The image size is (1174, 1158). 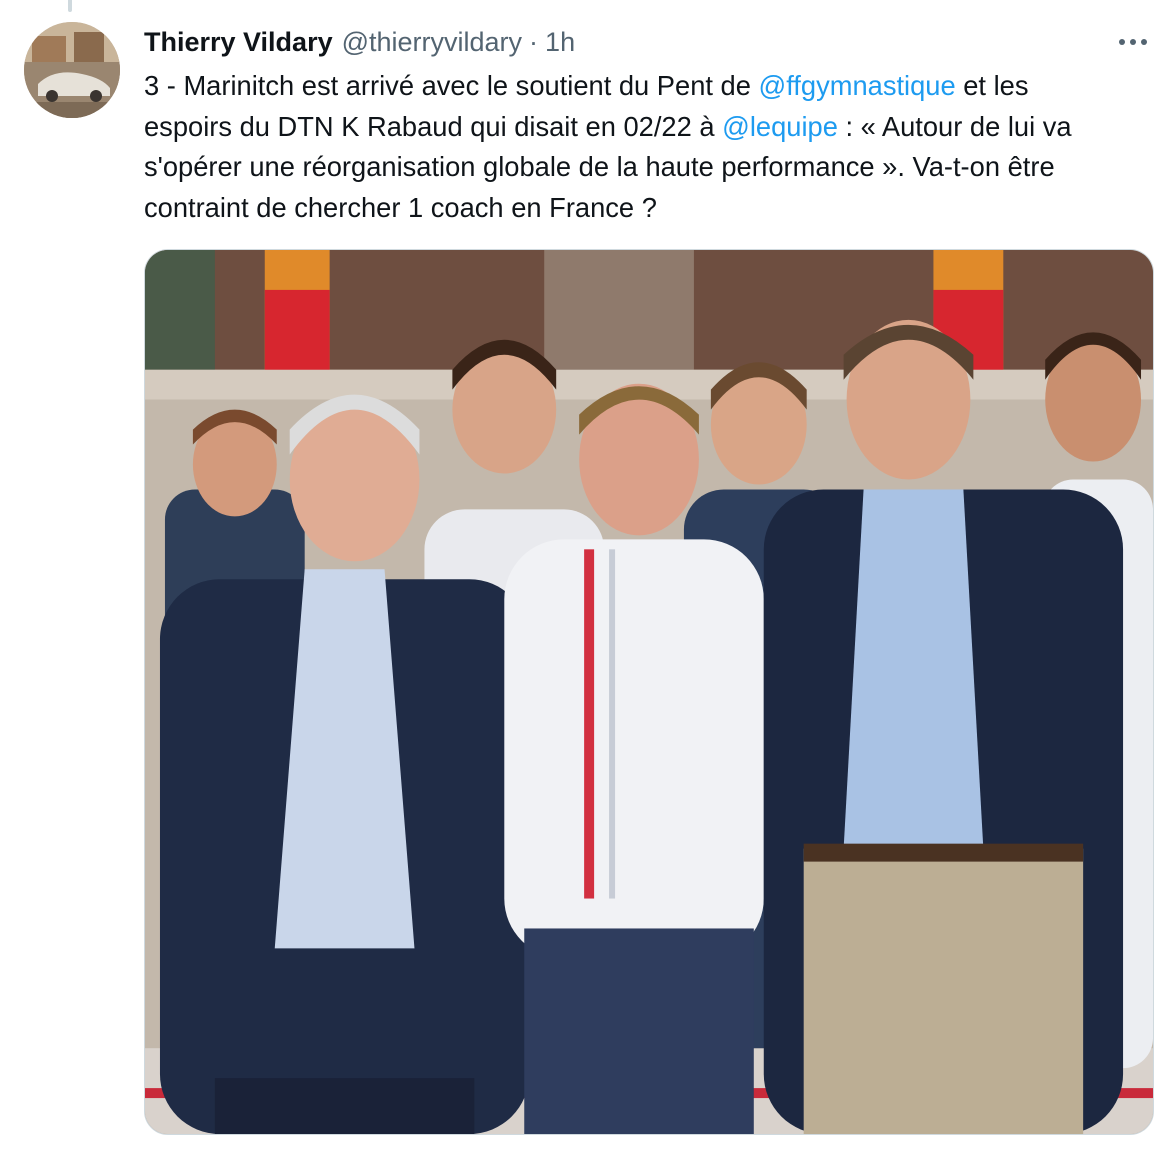 I want to click on thread-connector-line, so click(x=70, y=6).